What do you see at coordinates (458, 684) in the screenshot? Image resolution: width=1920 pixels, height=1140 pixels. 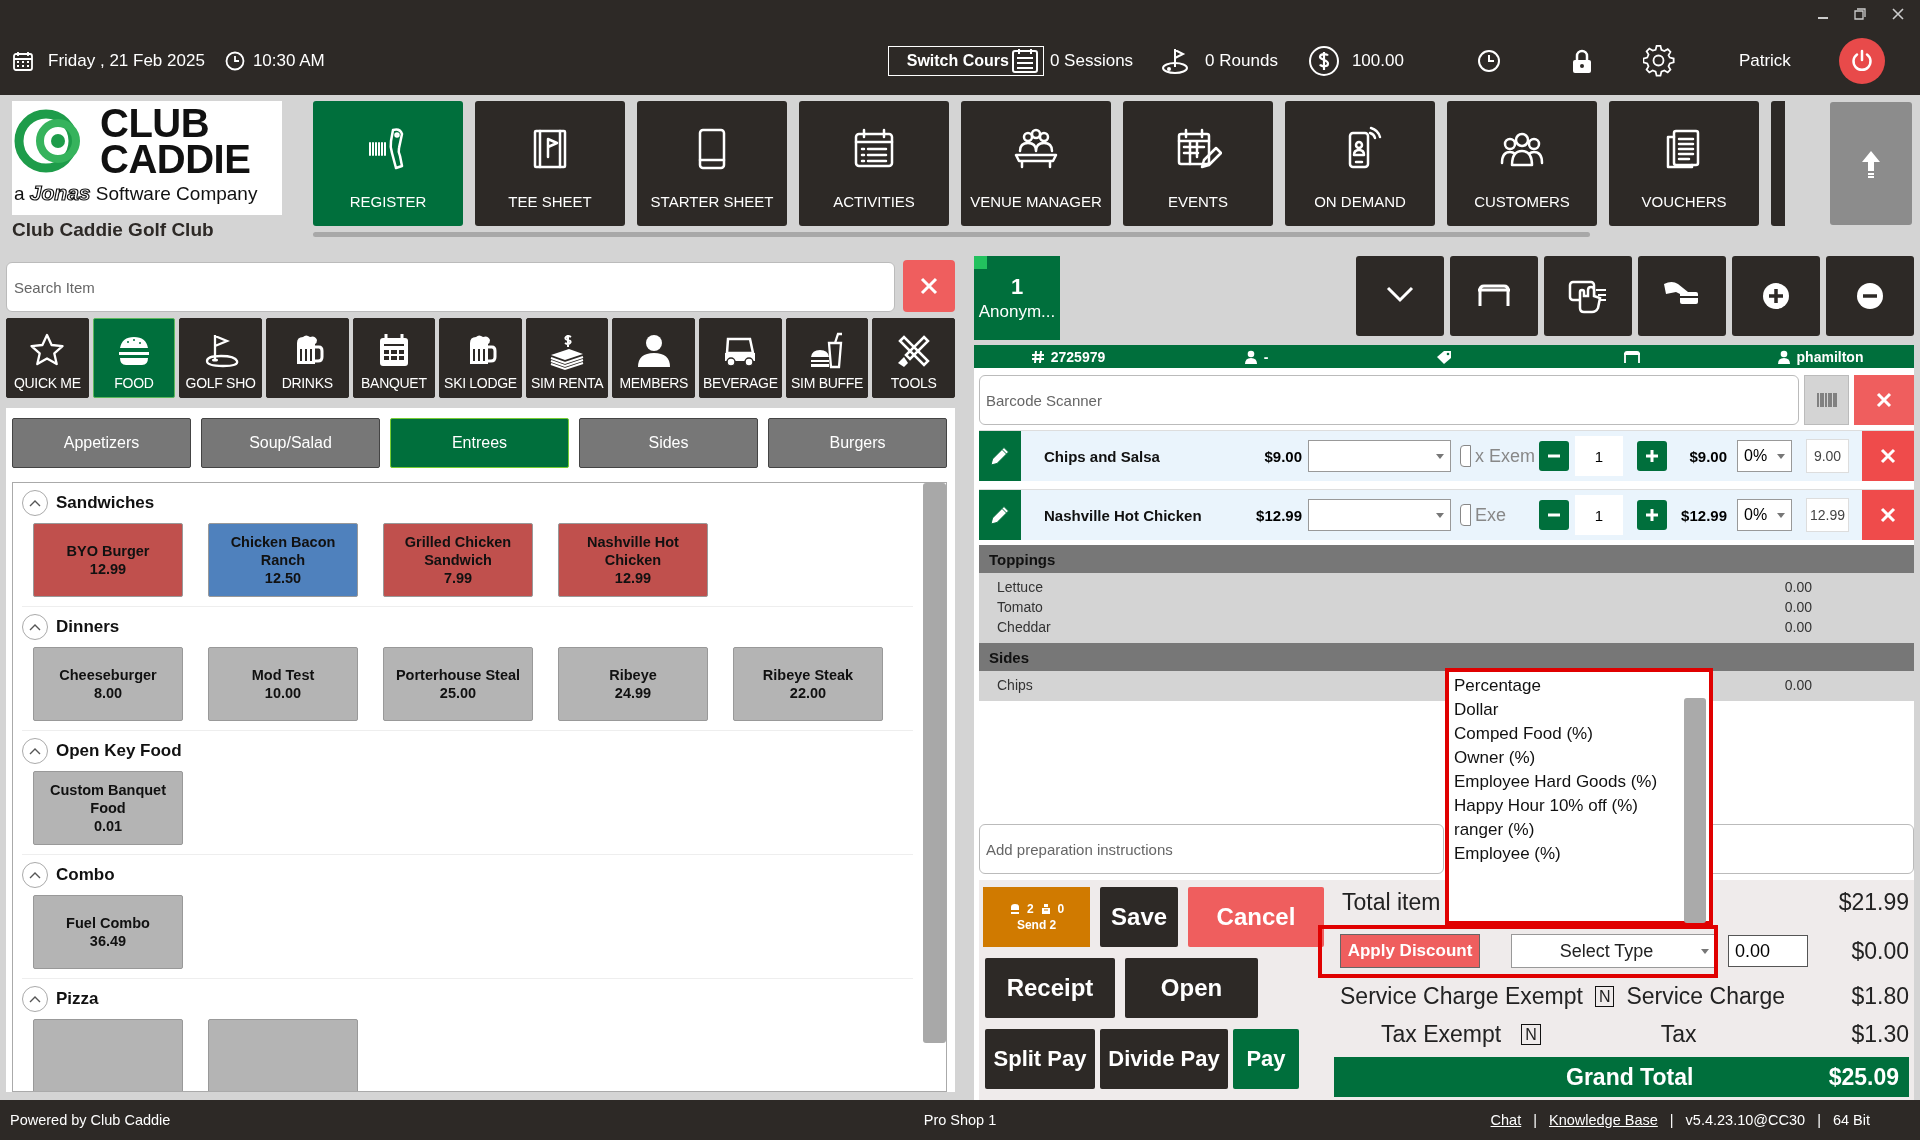 I see `menu-item-tile: Porterhouse Steal 25.00` at bounding box center [458, 684].